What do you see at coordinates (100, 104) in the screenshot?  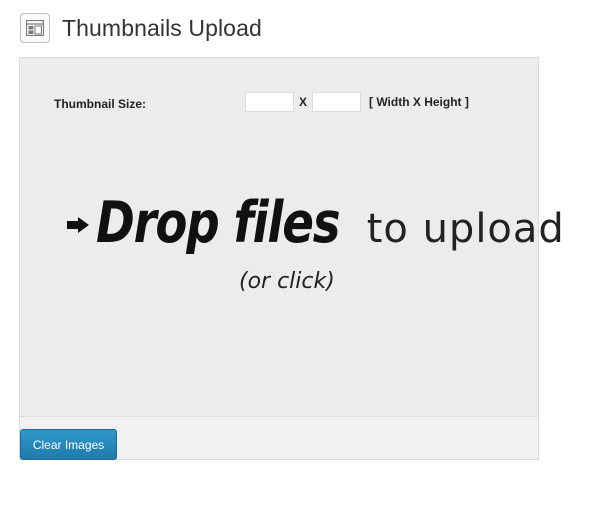 I see `thumbnail-size-label: Thumbnail Size:` at bounding box center [100, 104].